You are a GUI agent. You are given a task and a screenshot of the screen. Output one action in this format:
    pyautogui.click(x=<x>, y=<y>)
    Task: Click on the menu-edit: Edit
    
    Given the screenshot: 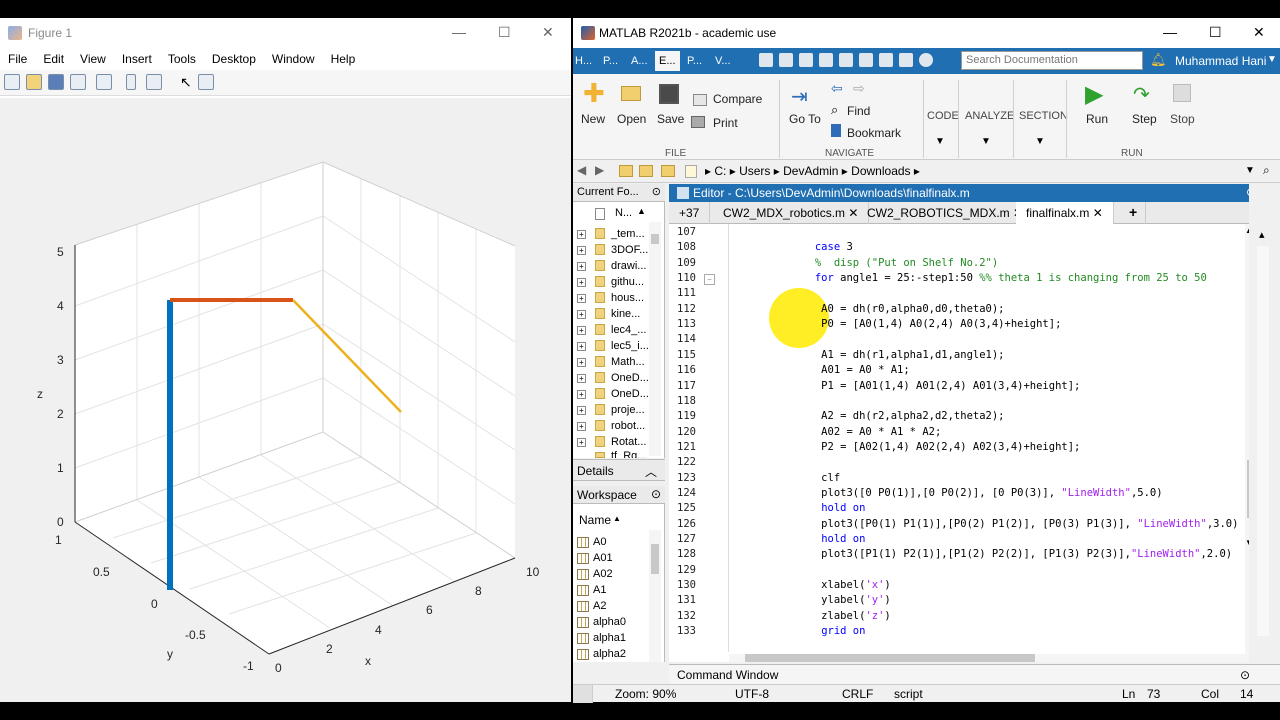 What is the action you would take?
    pyautogui.click(x=53, y=59)
    